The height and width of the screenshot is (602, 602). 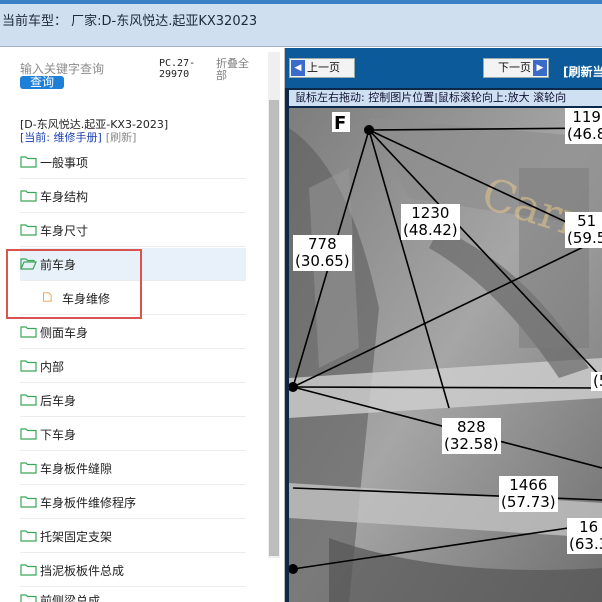 I want to click on tree-item-label: 车身板件维修程序, so click(x=88, y=503).